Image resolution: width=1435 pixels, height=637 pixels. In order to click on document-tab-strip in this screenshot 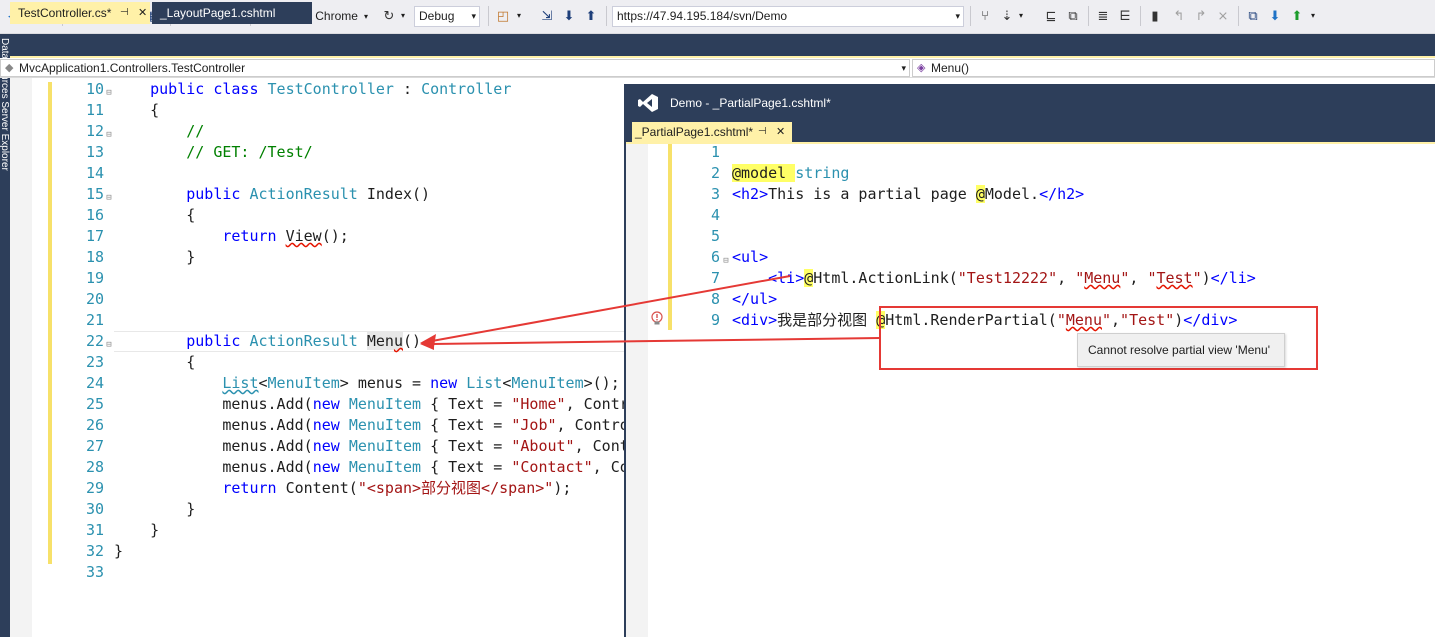, I will do `click(722, 46)`.